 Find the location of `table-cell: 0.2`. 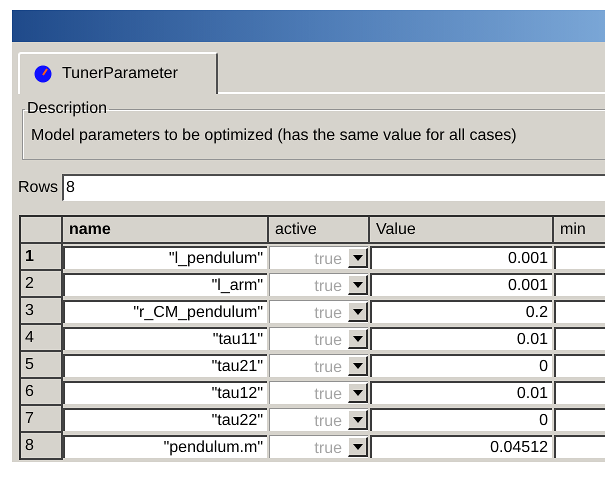

table-cell: 0.2 is located at coordinates (461, 311).